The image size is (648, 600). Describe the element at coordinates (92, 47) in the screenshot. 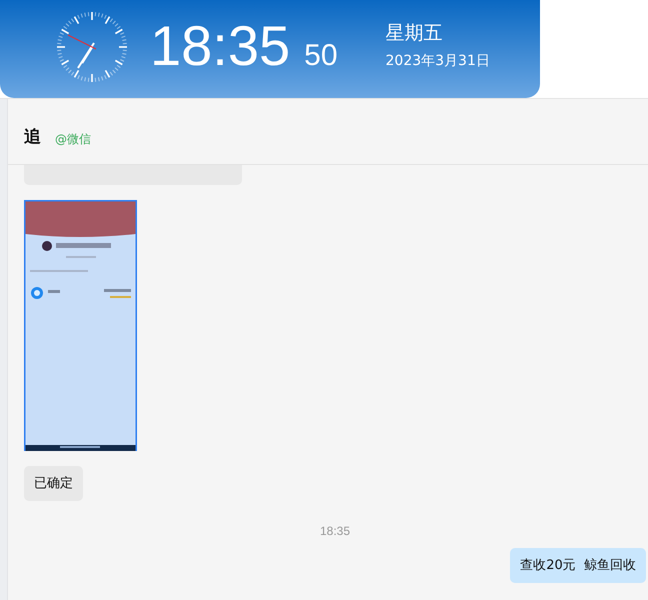

I see `clock-icon` at that location.